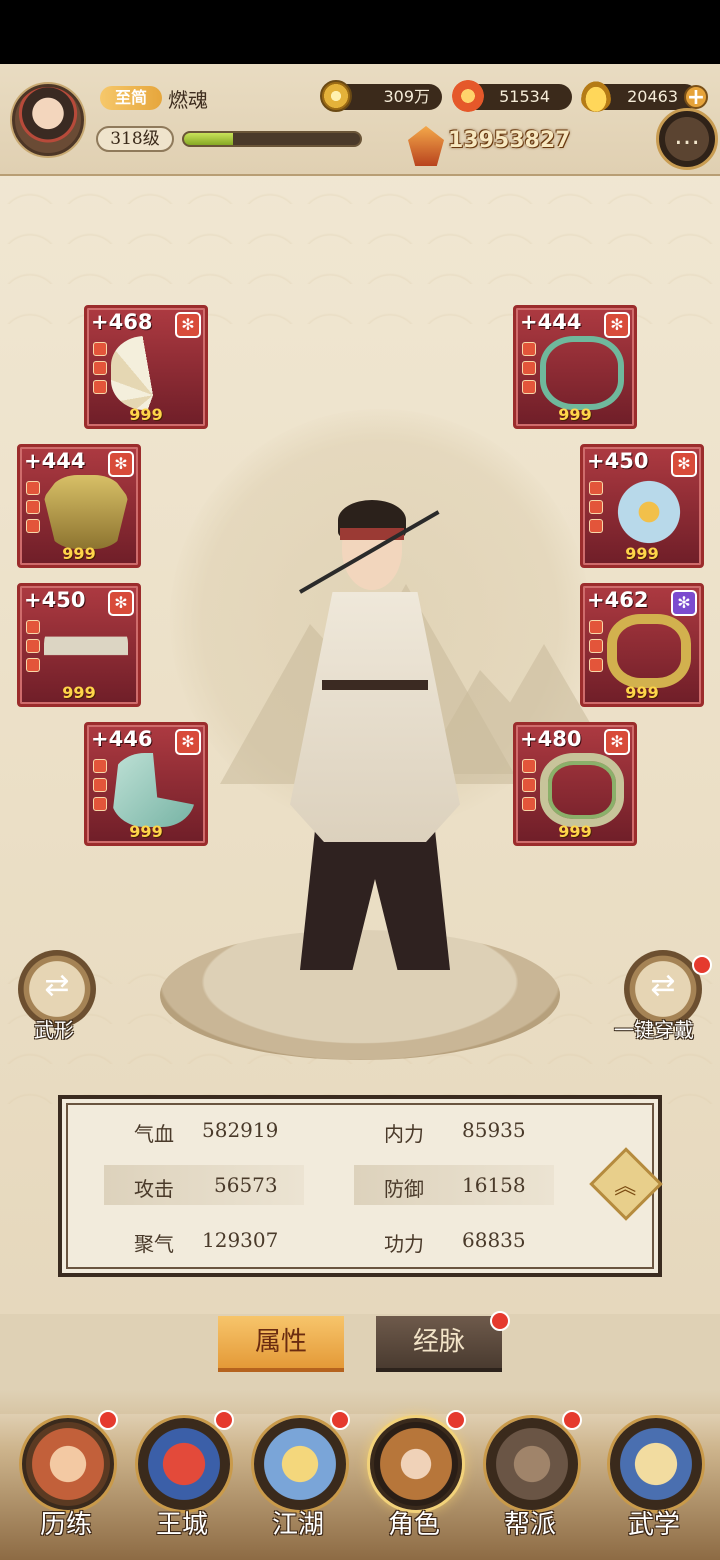 This screenshot has width=720, height=1560. Describe the element at coordinates (297, 1525) in the screenshot. I see `nav-label: 江湖` at that location.